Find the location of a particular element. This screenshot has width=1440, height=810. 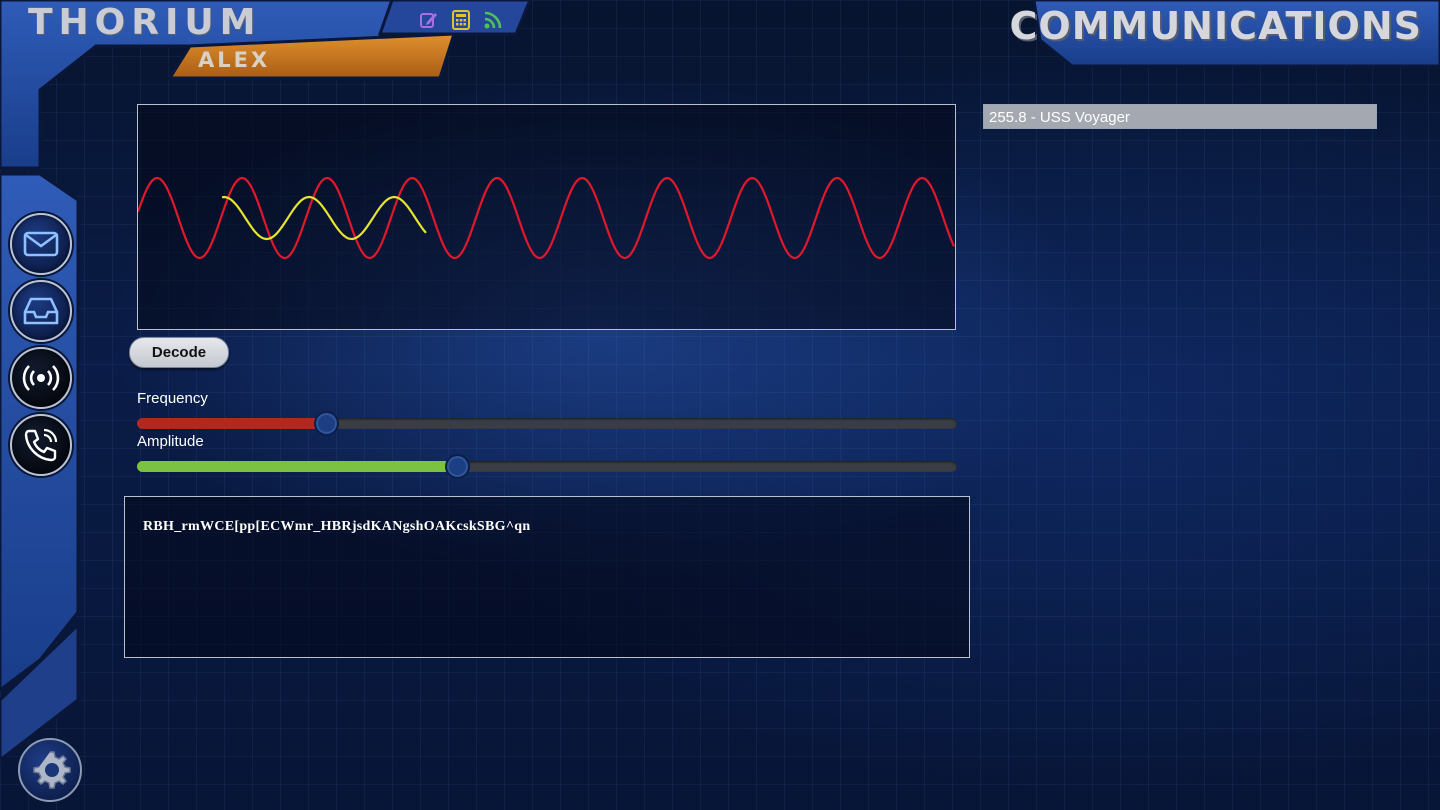

signal-waveform is located at coordinates (546, 218).